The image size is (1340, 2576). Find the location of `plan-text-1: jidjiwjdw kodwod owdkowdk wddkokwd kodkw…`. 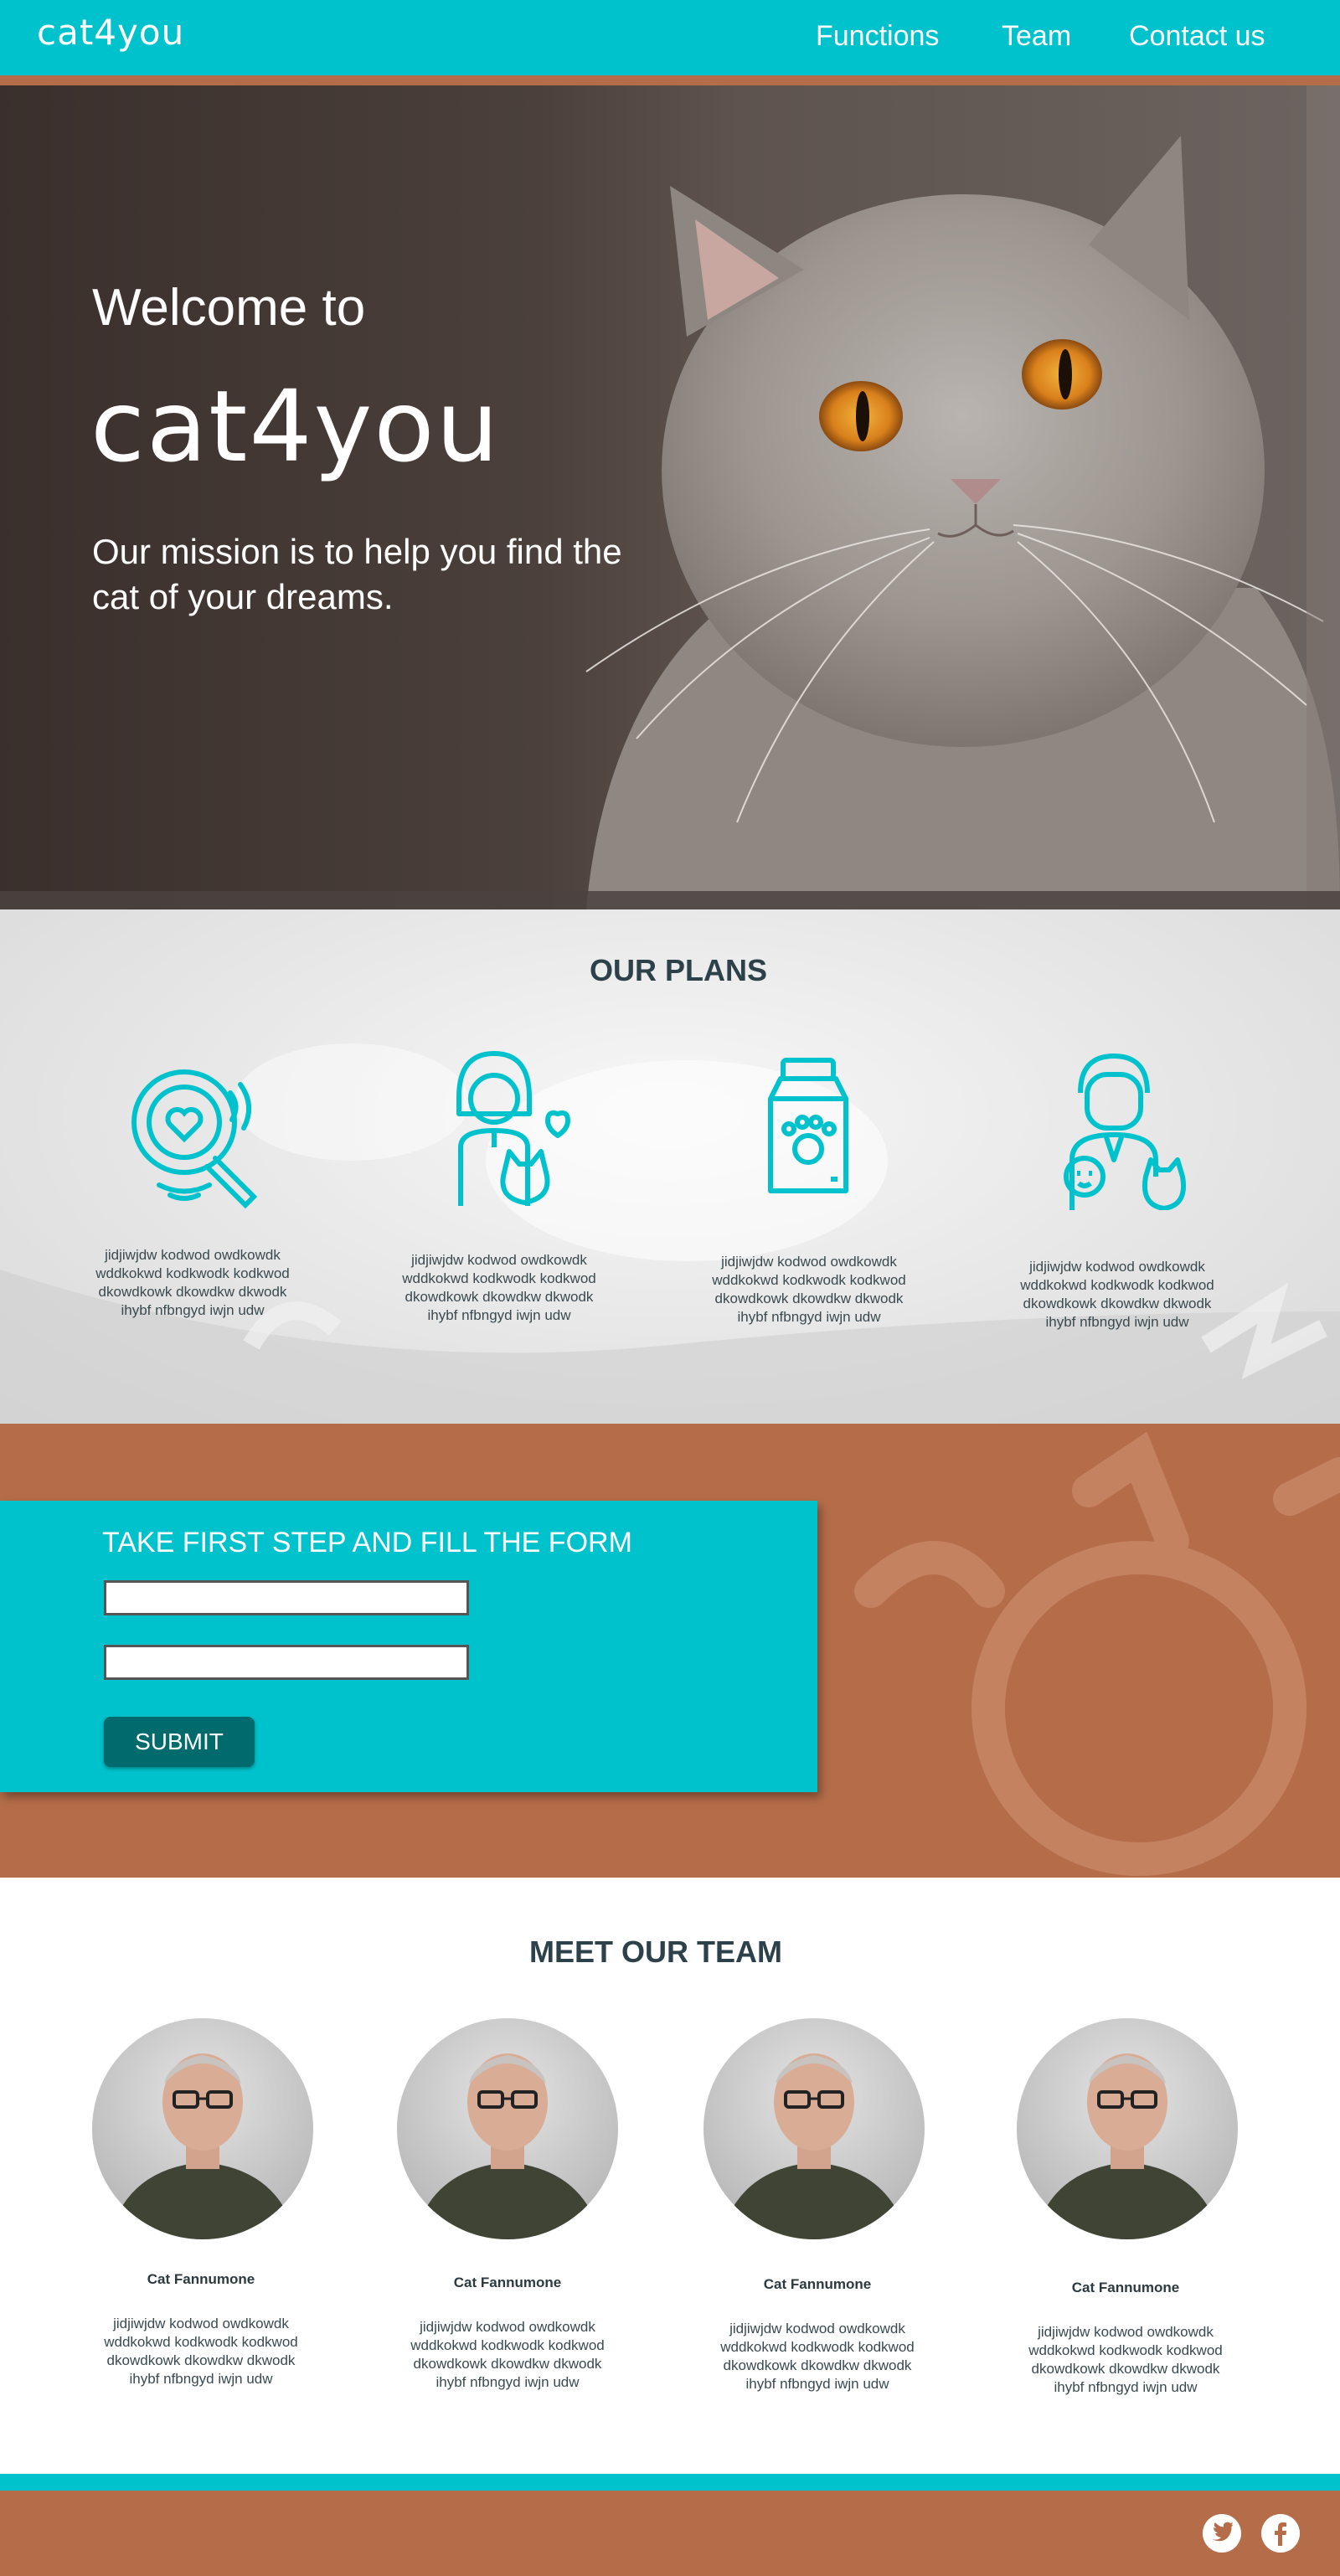

plan-text-1: jidjiwjdw kodwod owdkowdk wddkokwd kodkw… is located at coordinates (192, 1282).